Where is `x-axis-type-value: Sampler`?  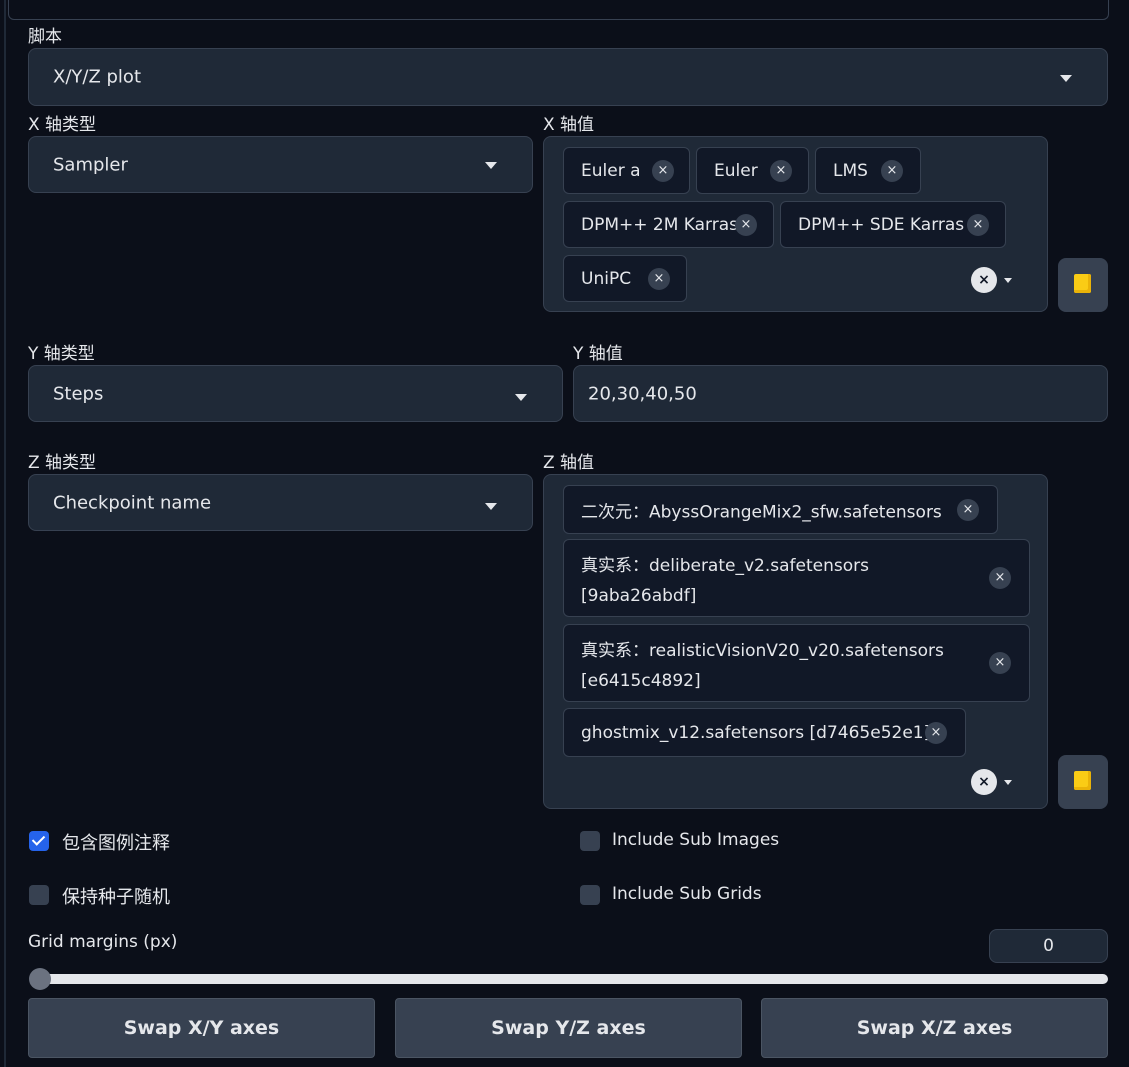
x-axis-type-value: Sampler is located at coordinates (90, 164).